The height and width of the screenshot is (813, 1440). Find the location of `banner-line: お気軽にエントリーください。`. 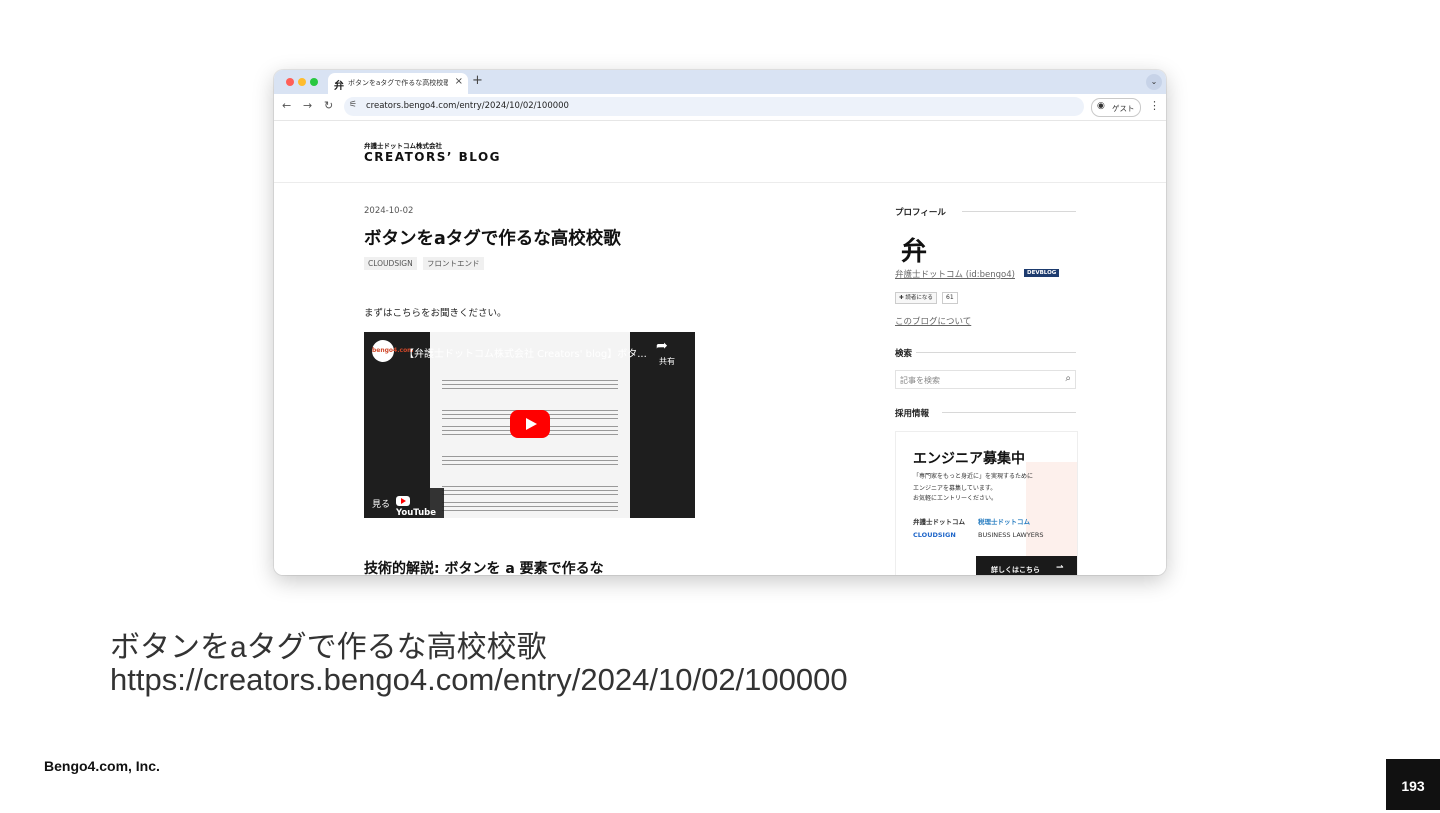

banner-line: お気軽にエントリーください。 is located at coordinates (955, 498).